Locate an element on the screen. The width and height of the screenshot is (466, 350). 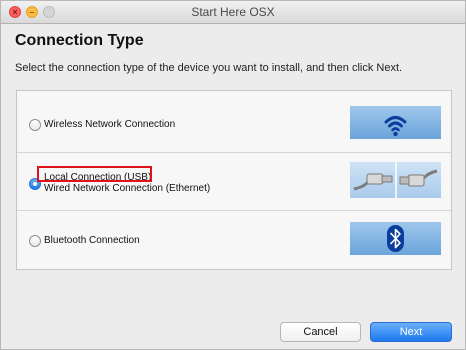
usb-cable-icon is located at coordinates (395, 180).